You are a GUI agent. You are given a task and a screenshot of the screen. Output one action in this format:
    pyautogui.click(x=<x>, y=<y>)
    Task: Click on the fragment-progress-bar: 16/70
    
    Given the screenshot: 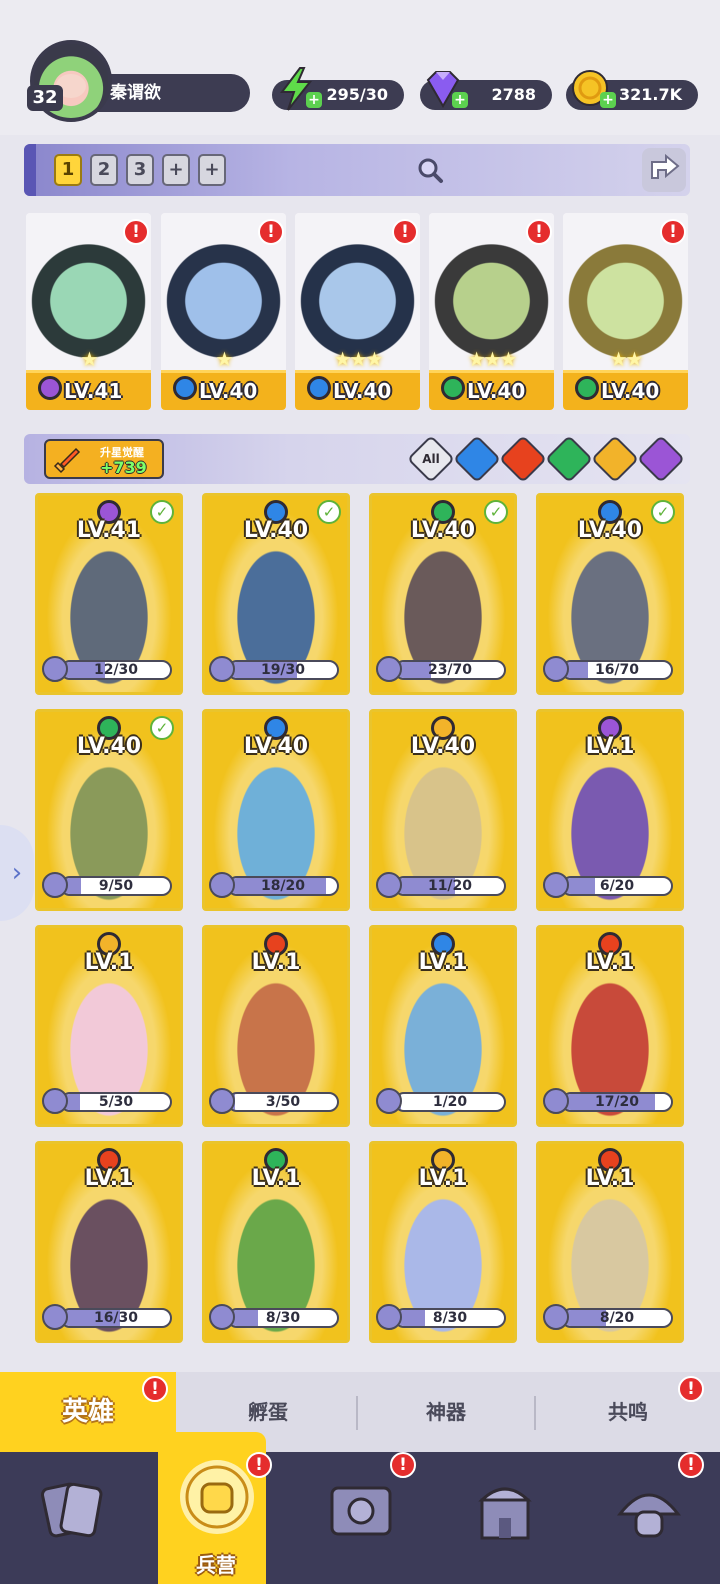 What is the action you would take?
    pyautogui.click(x=617, y=670)
    